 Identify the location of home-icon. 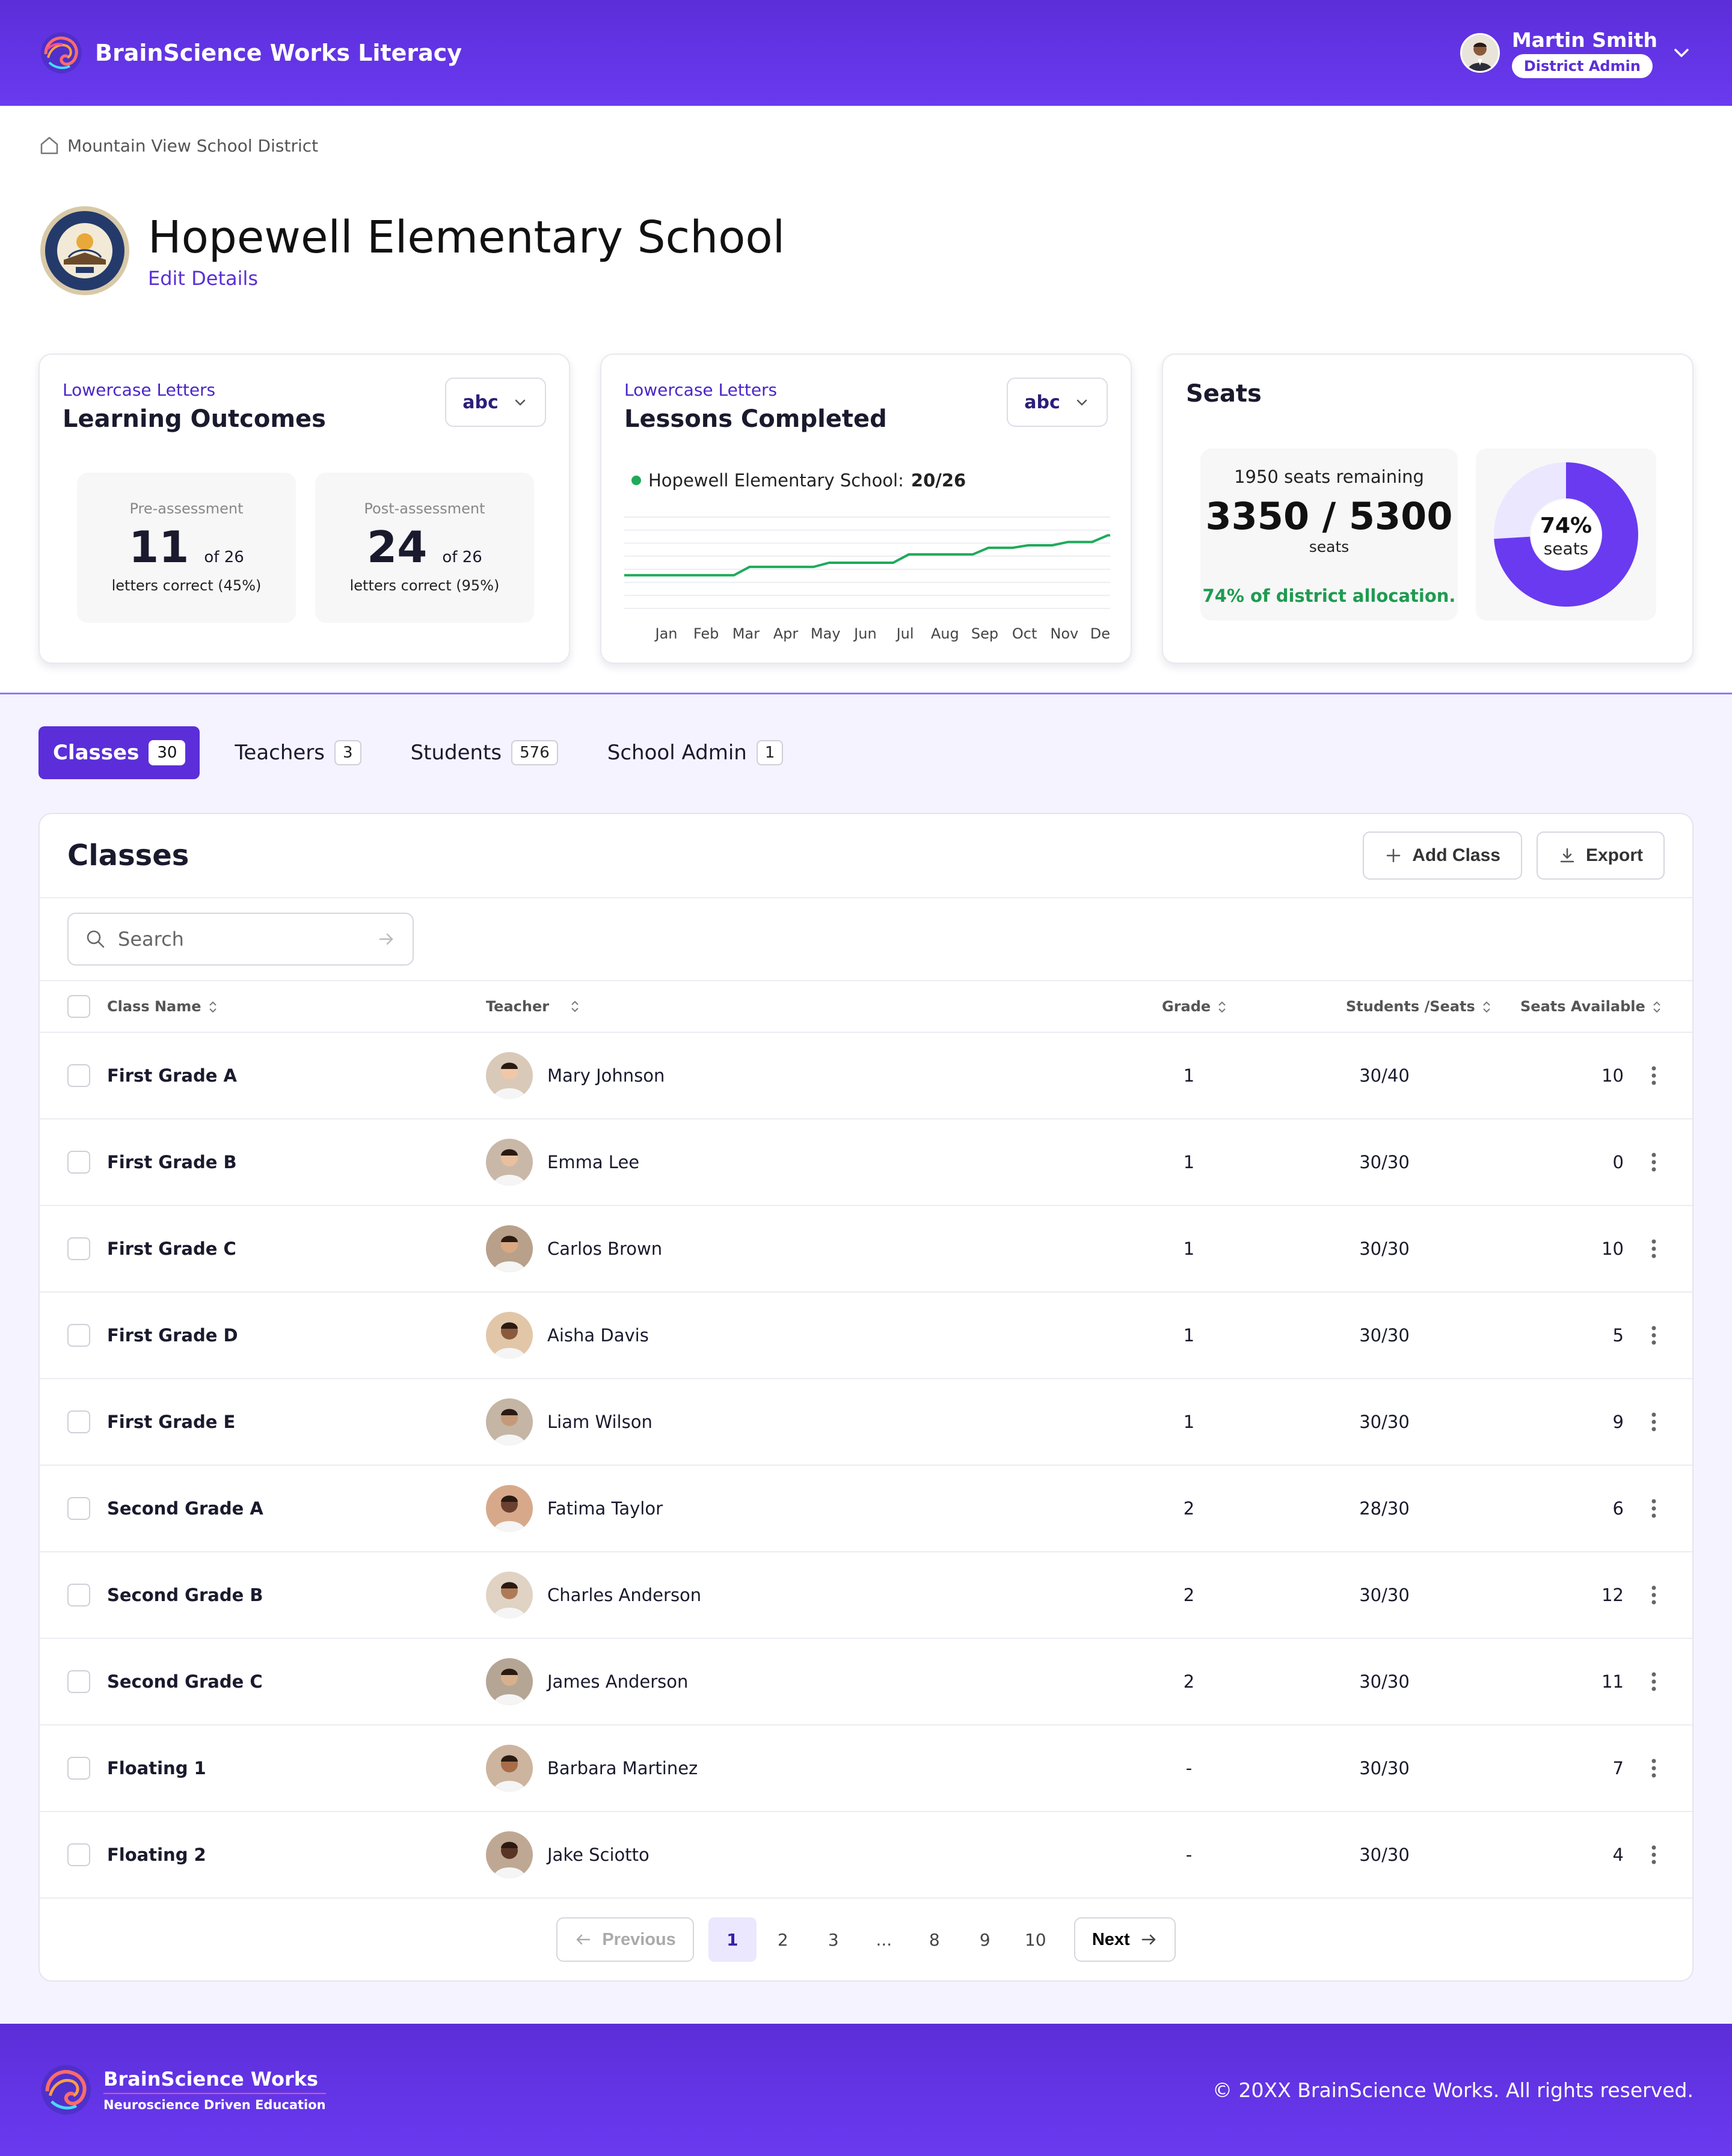
(49, 145).